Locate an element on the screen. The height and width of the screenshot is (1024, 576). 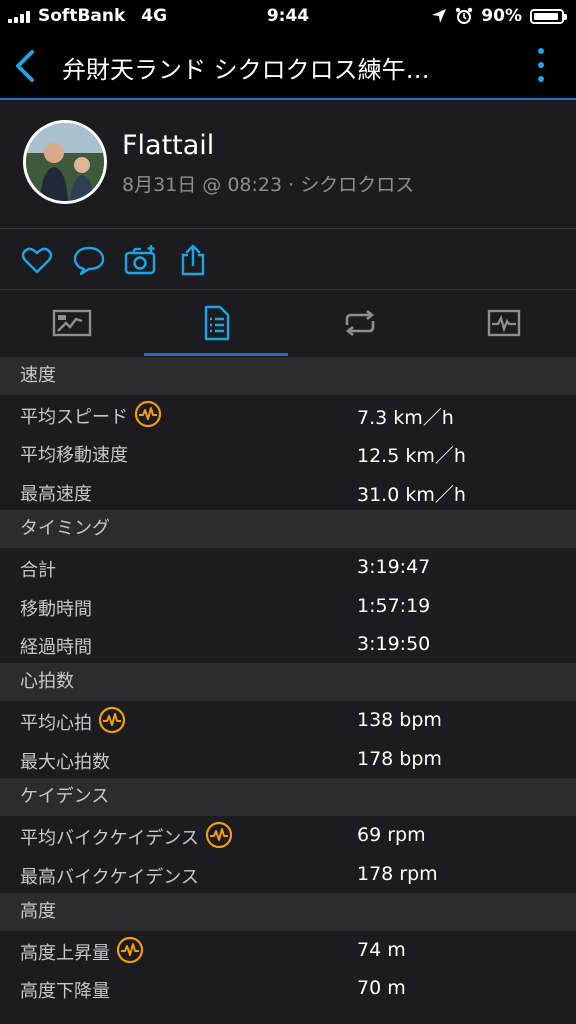
status-bar: SoftBank 4G 9:44 90% is located at coordinates (288, 17).